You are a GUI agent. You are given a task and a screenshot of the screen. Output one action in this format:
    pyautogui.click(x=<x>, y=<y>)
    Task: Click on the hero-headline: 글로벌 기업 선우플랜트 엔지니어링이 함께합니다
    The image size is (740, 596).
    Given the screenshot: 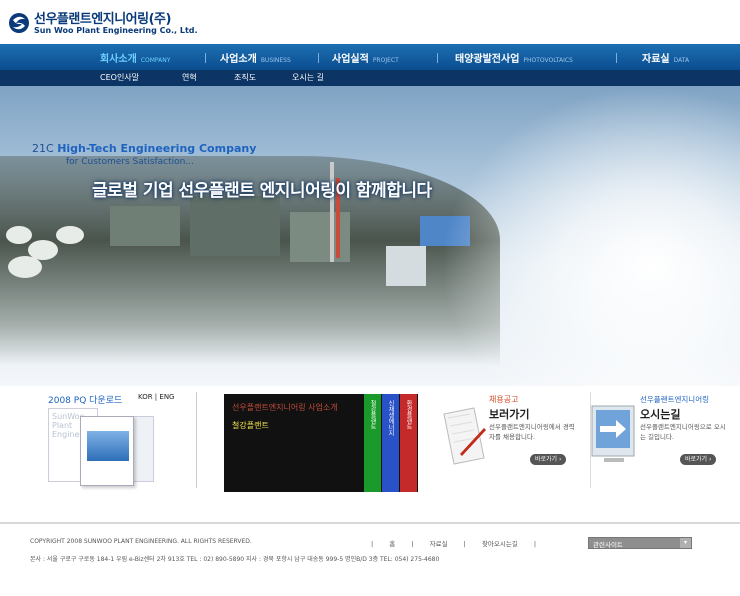 What is the action you would take?
    pyautogui.click(x=262, y=191)
    